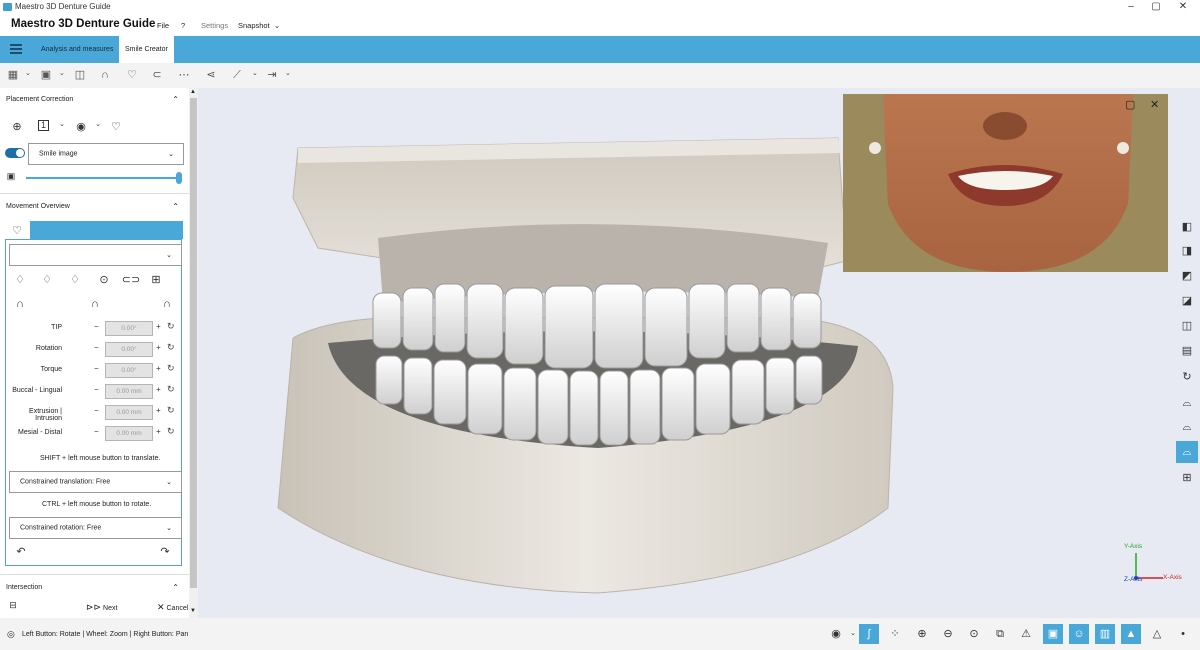 Image resolution: width=1200 pixels, height=650 pixels. Describe the element at coordinates (1187, 351) in the screenshot. I see `view-bottom-cube-icon: ▤` at that location.